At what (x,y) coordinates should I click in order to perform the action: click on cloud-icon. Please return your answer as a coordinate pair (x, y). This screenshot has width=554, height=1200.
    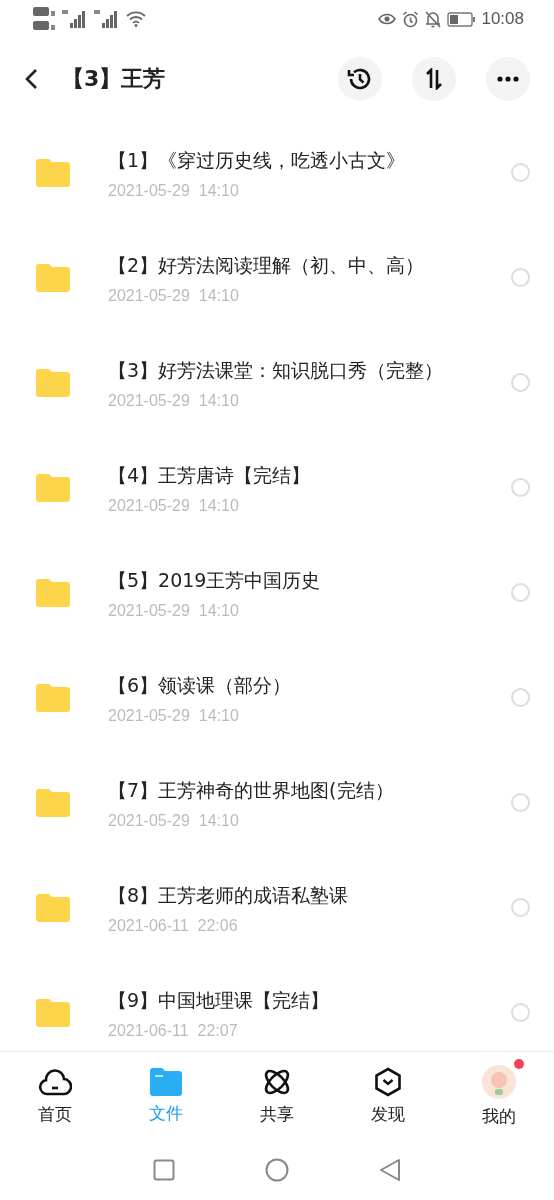
    Looking at the image, I should click on (55, 1081).